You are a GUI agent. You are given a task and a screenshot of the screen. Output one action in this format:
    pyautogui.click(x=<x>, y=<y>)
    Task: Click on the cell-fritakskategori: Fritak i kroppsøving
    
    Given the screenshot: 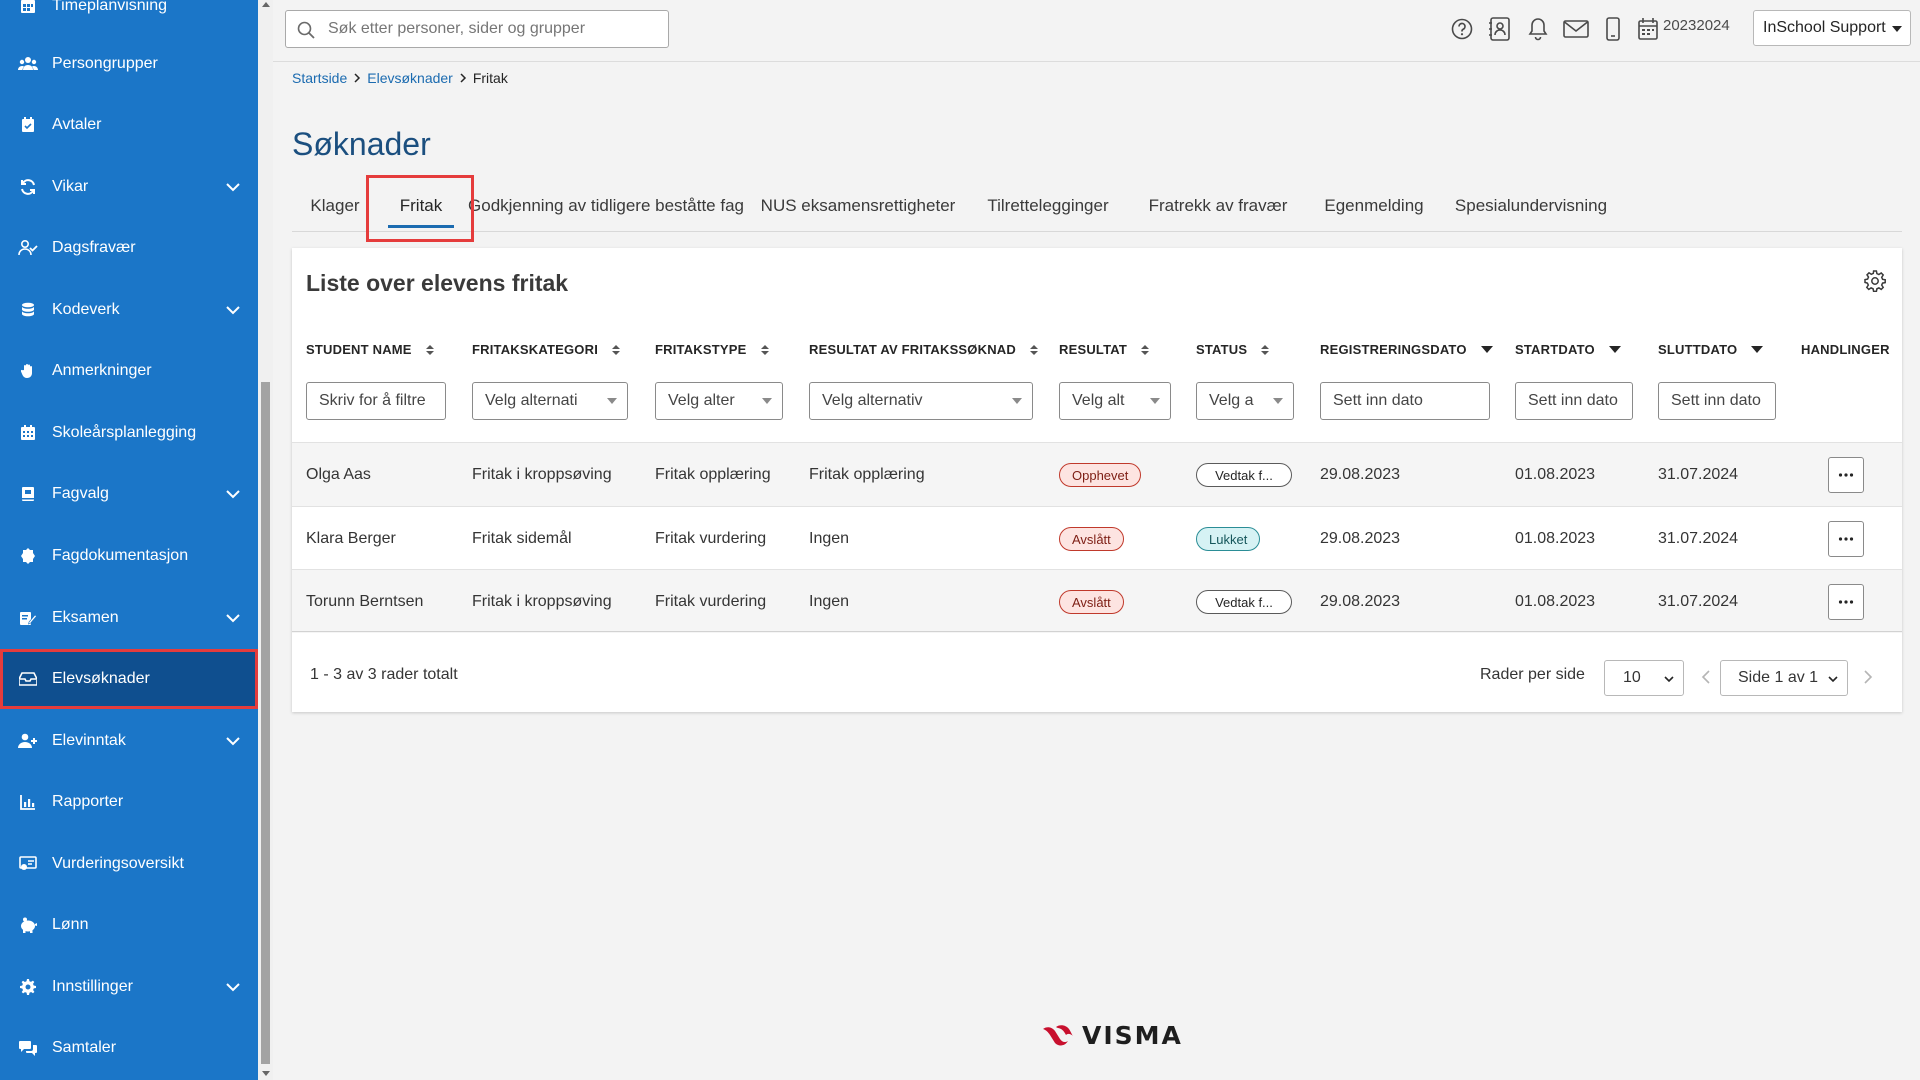 What is the action you would take?
    pyautogui.click(x=542, y=601)
    